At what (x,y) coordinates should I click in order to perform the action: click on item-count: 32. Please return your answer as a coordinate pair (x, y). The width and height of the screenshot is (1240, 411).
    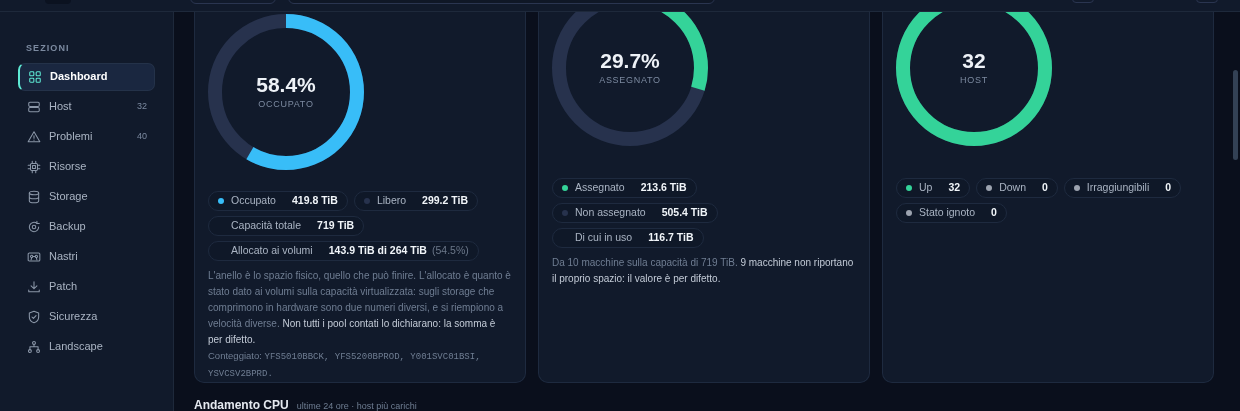
    Looking at the image, I should click on (142, 106).